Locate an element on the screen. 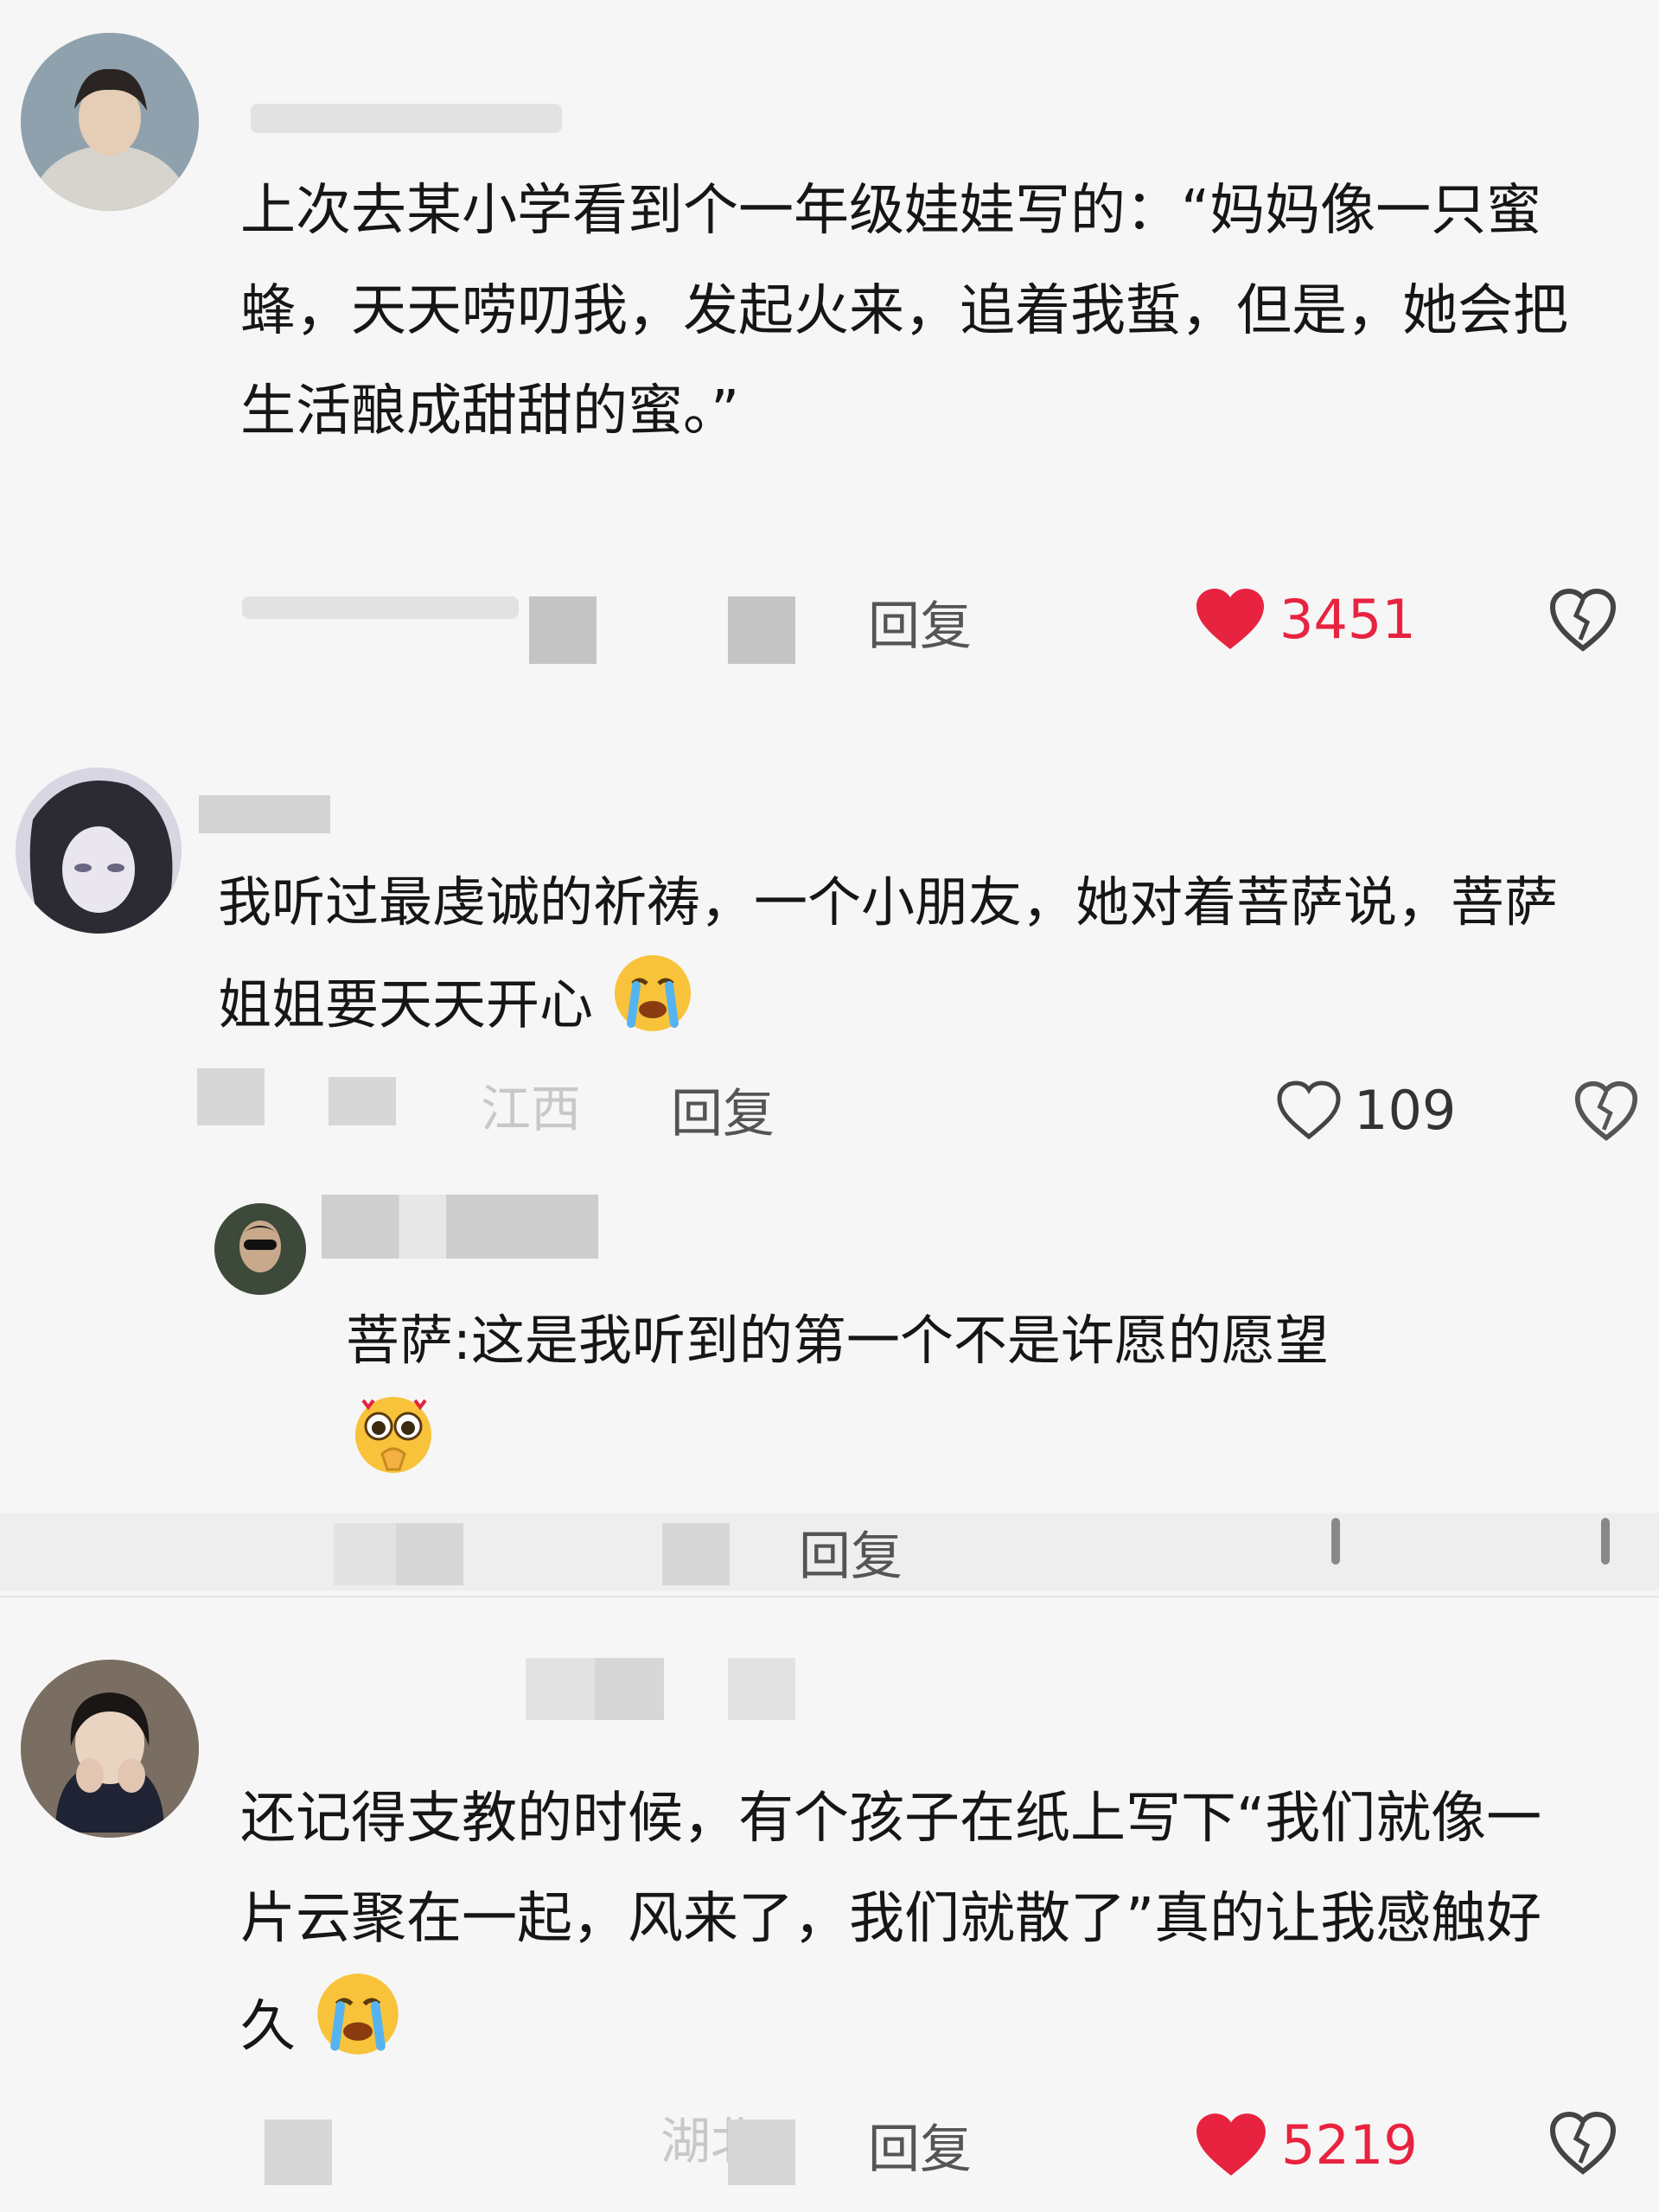 This screenshot has height=2212, width=1659. comment-text: 我听过最虔诚的祈祷，一个小朋友，她对着菩萨说，菩萨姐姐要天天开心 is located at coordinates (909, 960).